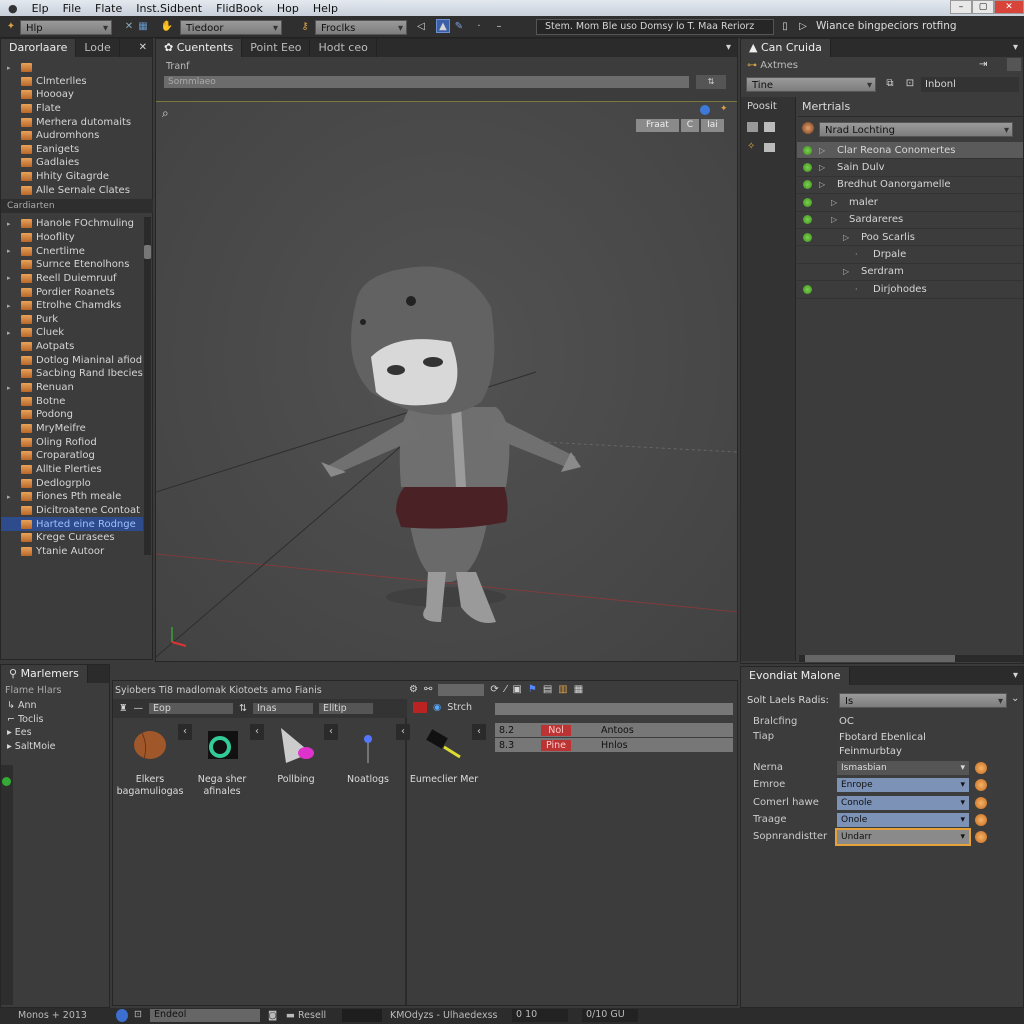 The width and height of the screenshot is (1024, 1024). Describe the element at coordinates (72, 415) in the screenshot. I see `tree-item: Podong` at that location.